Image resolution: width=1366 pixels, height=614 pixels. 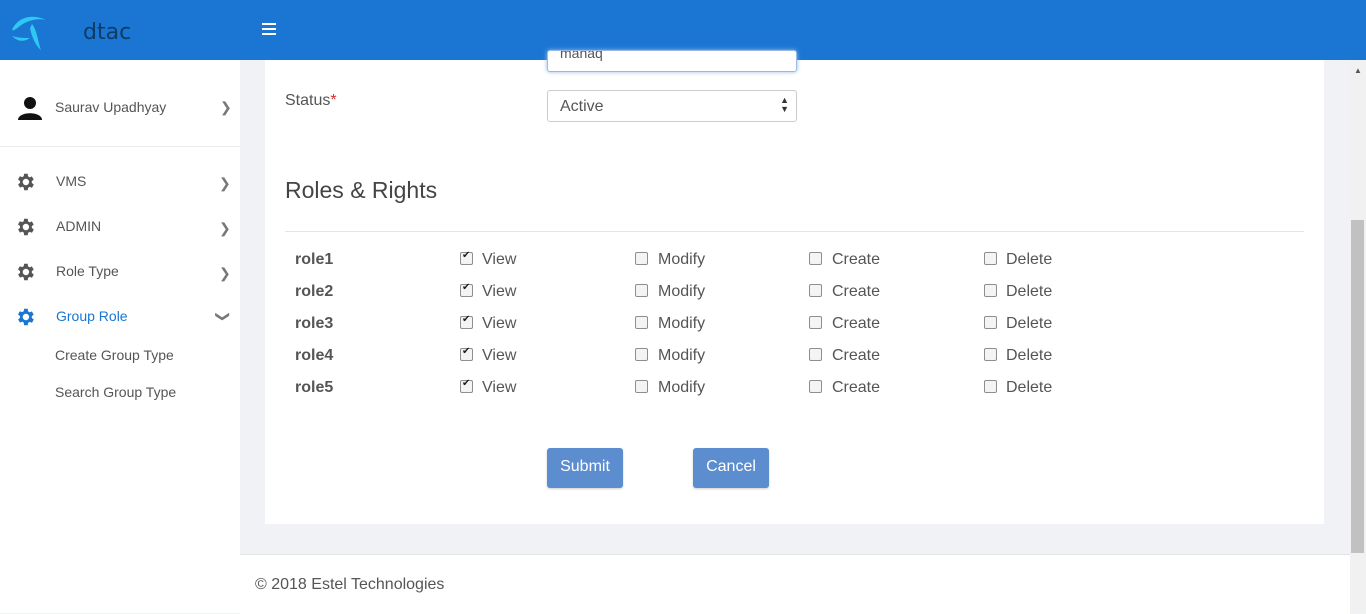 I want to click on role-row: role5 View Modify Create Delete, so click(x=794, y=394).